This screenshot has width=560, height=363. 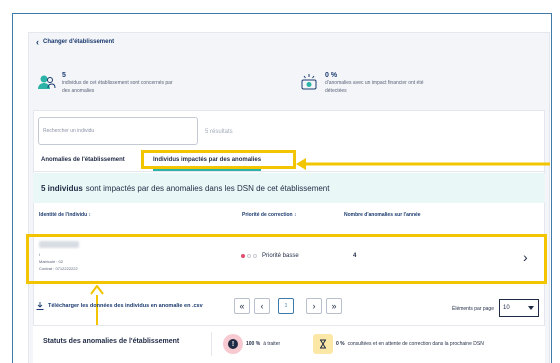 I want to click on users-icon, so click(x=46, y=82).